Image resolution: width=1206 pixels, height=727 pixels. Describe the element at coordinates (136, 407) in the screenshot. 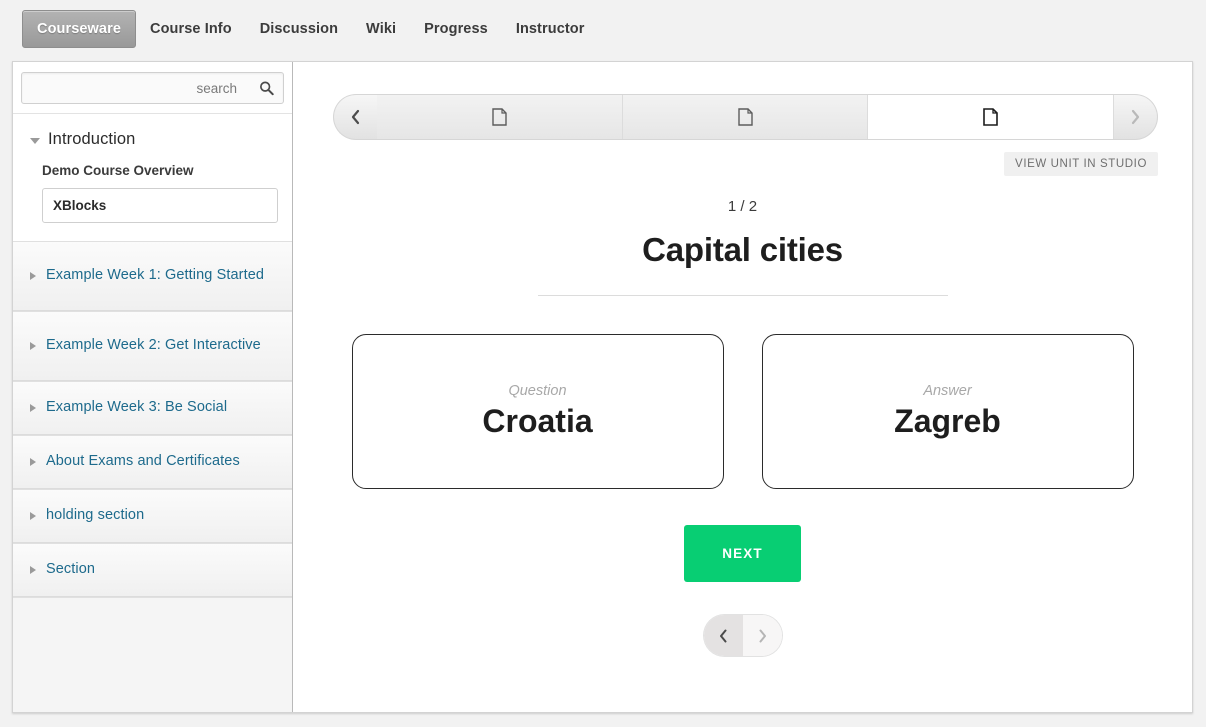

I see `sidebar-chapter-label: Example Week 3: Be Social` at that location.